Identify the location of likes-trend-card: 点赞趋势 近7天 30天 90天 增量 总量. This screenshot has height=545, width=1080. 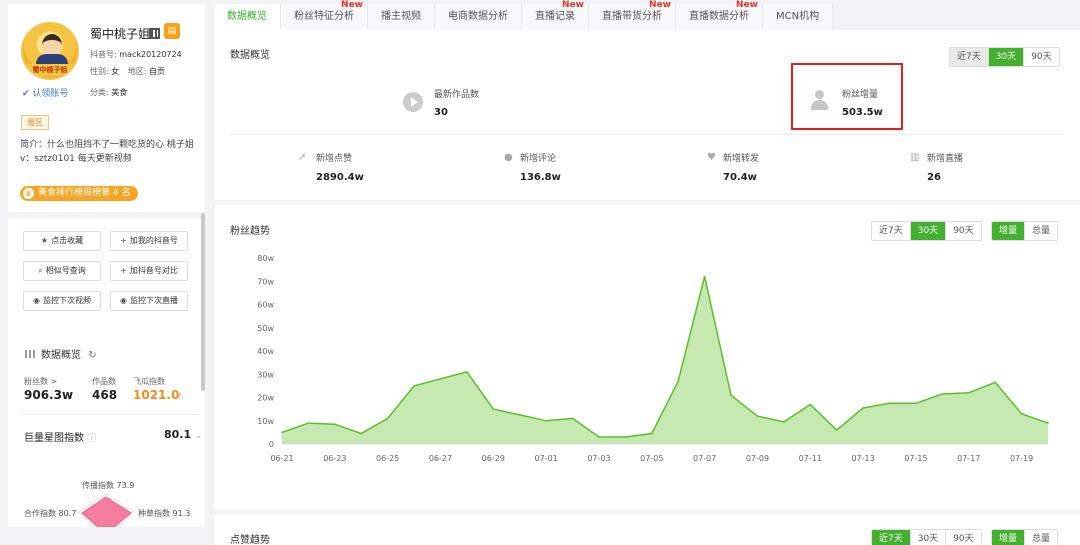
(647, 530).